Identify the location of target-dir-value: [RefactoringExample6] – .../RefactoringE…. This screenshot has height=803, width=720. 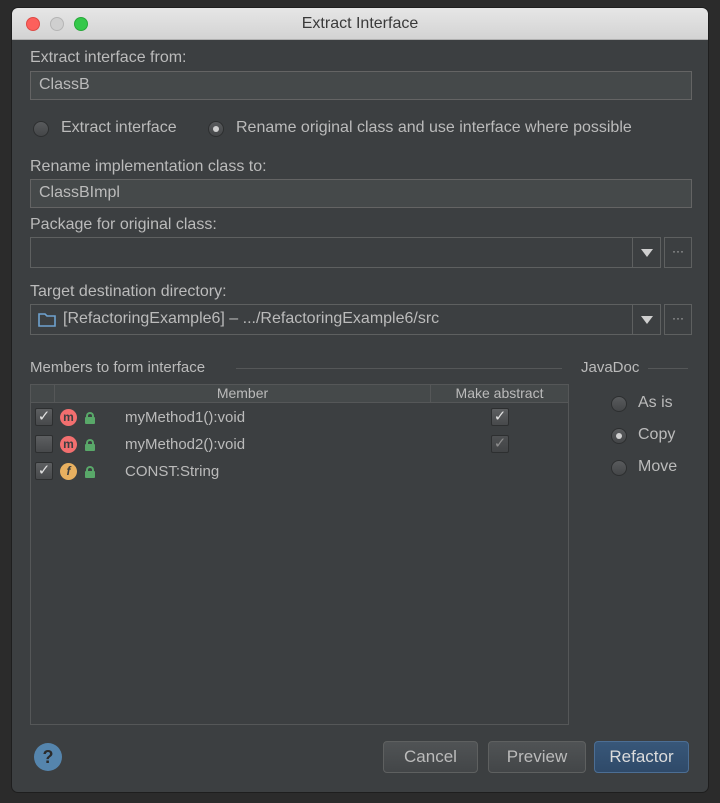
(251, 318).